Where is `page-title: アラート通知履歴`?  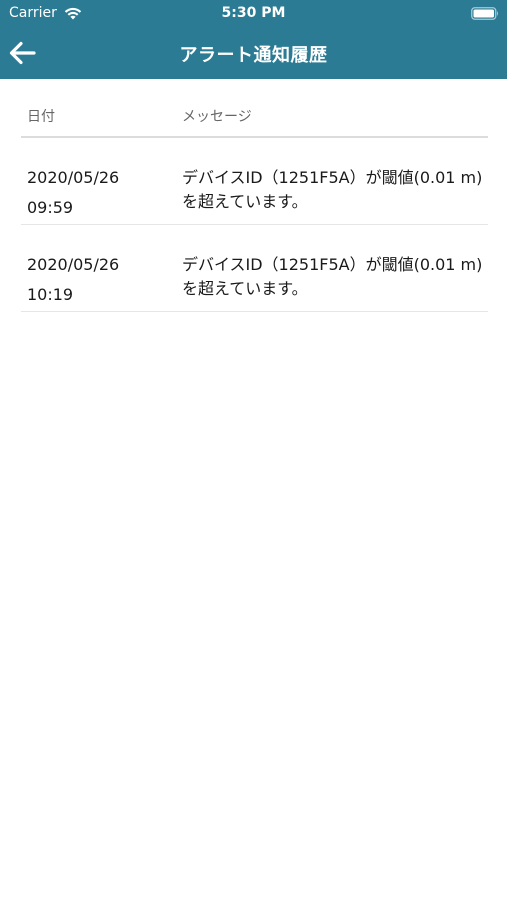 page-title: アラート通知履歴 is located at coordinates (253, 55).